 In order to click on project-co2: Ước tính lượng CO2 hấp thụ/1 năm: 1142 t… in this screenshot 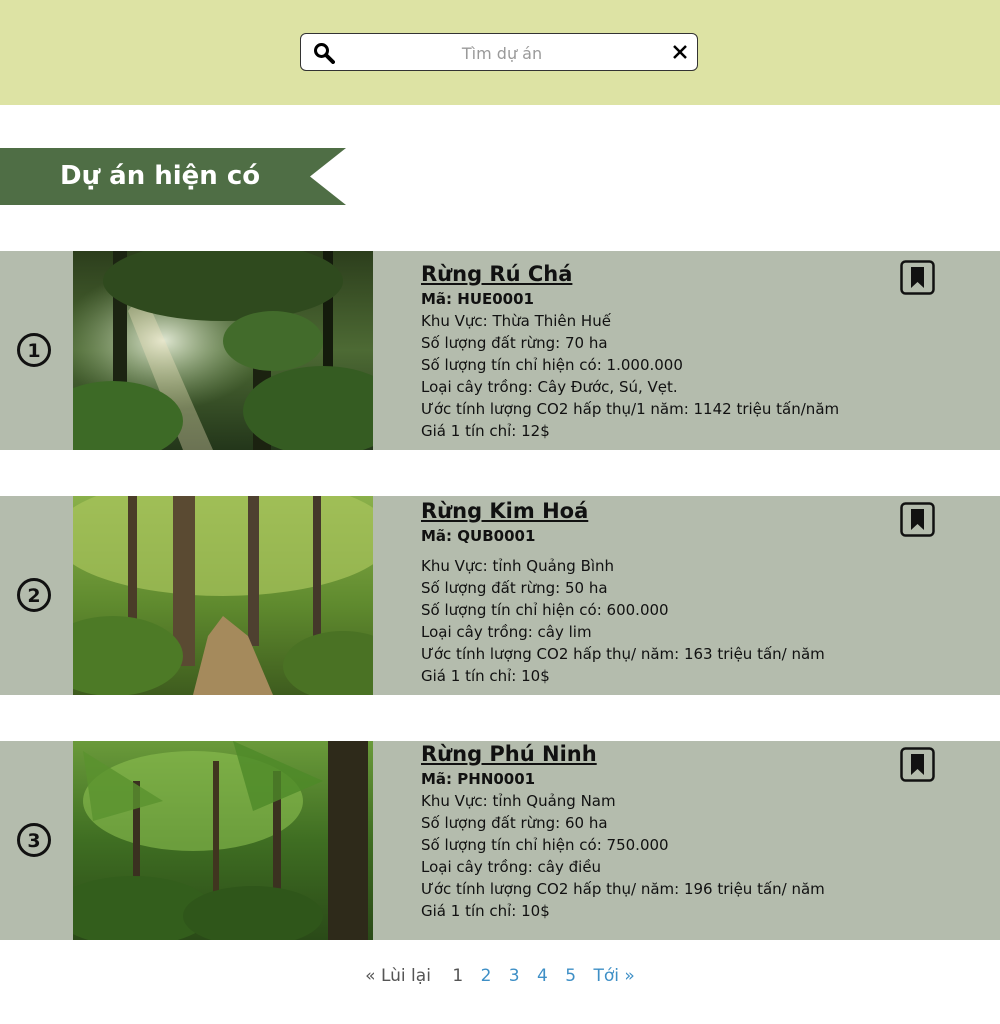, I will do `click(630, 409)`.